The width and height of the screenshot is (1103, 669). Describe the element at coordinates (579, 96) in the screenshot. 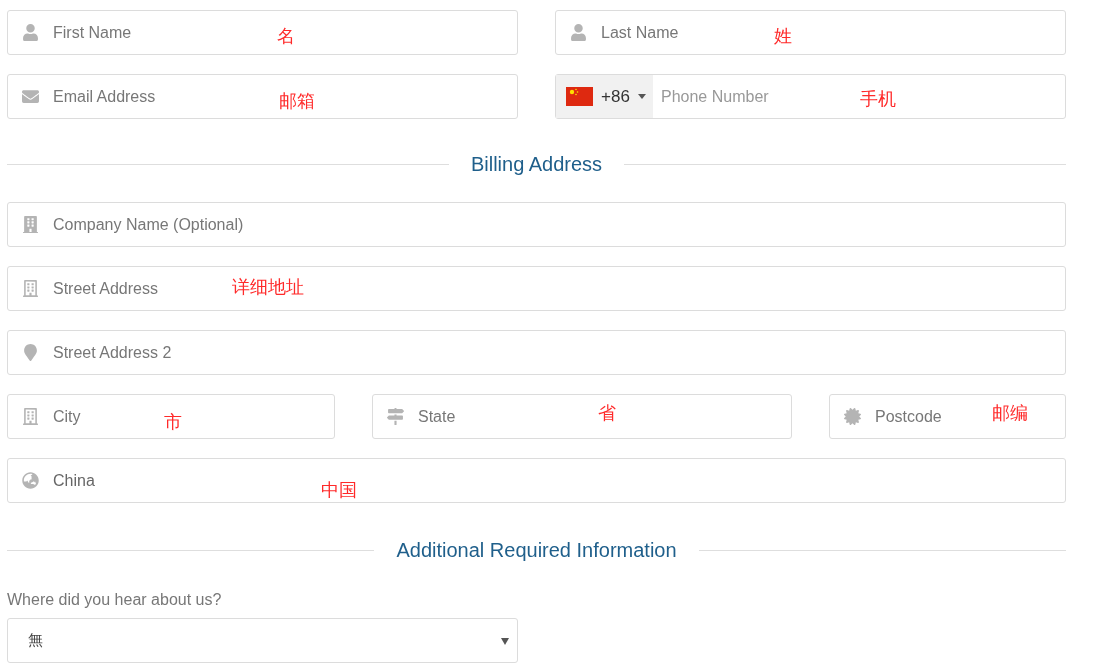

I see `flag-icon` at that location.